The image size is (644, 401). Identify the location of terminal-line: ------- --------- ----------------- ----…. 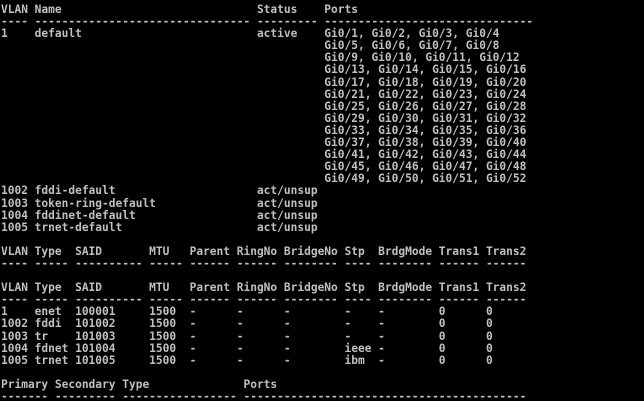
(264, 395).